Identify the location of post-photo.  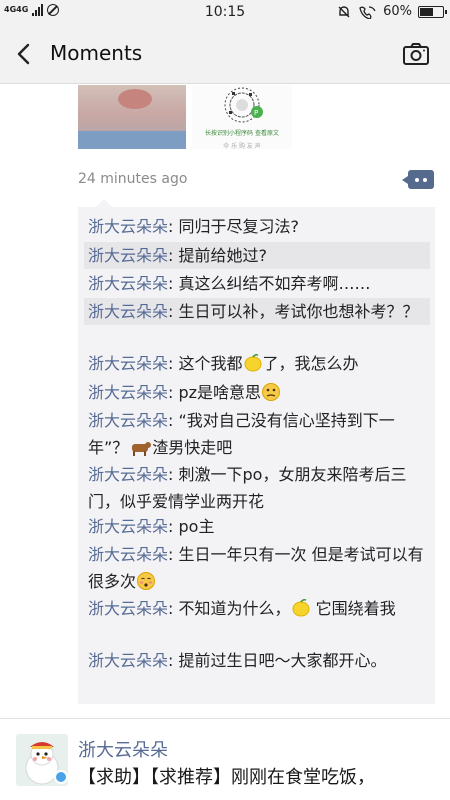
(132, 117).